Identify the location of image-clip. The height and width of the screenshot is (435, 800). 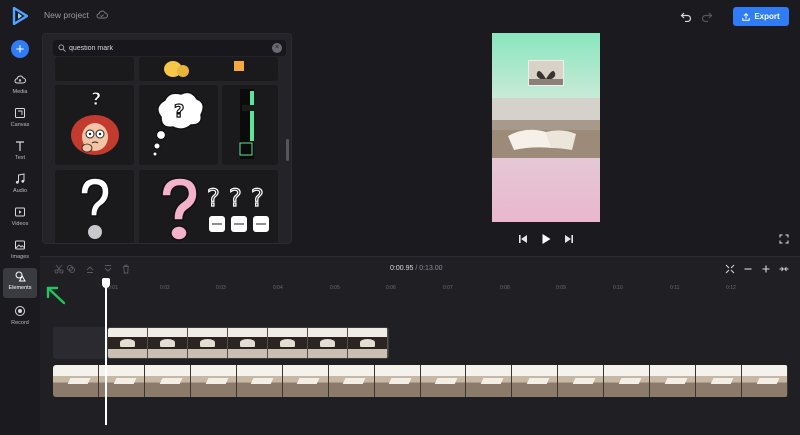
(248, 343).